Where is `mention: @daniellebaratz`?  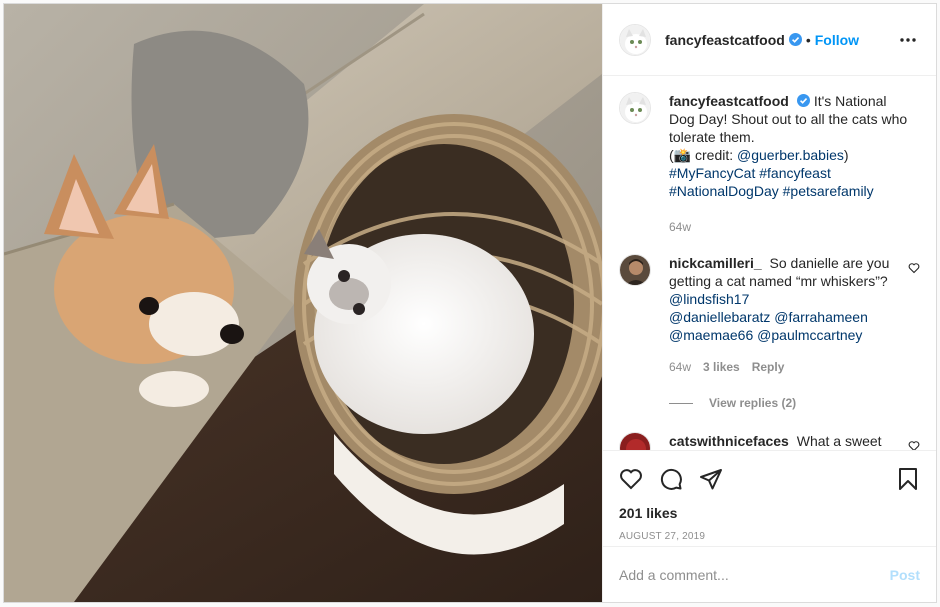 mention: @daniellebaratz is located at coordinates (719, 317).